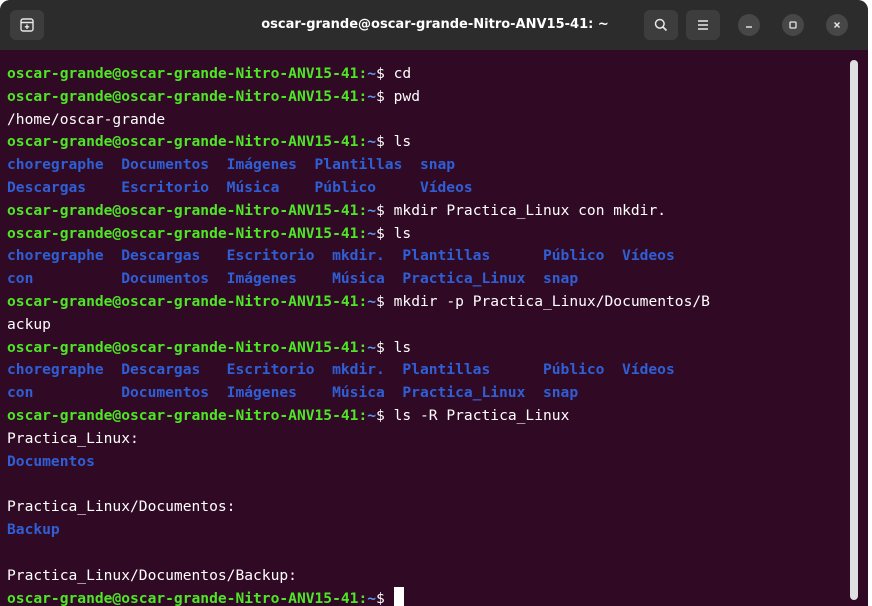  What do you see at coordinates (73, 438) in the screenshot?
I see `output-text: Practica_Linux:` at bounding box center [73, 438].